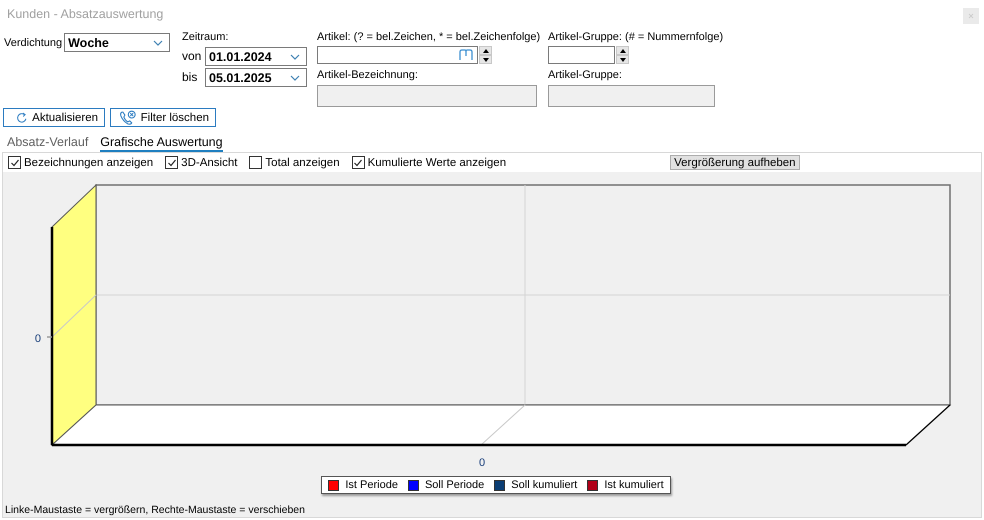  What do you see at coordinates (397, 55) in the screenshot?
I see `artikel-input-field` at bounding box center [397, 55].